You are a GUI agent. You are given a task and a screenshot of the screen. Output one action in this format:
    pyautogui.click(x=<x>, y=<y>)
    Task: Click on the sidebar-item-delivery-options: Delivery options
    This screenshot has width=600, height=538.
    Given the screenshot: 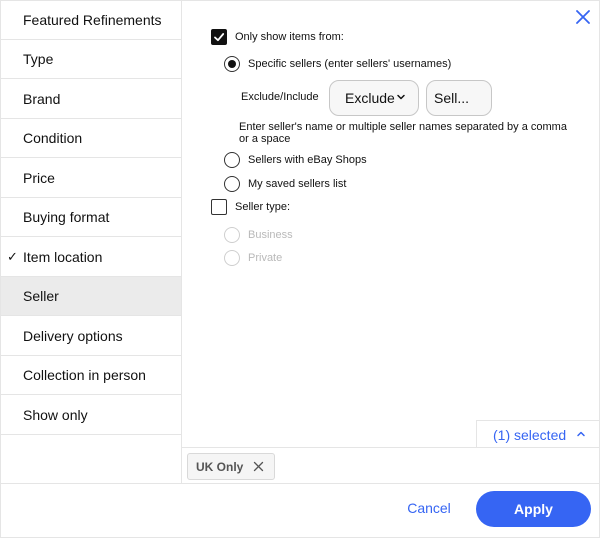 What is the action you would take?
    pyautogui.click(x=91, y=336)
    